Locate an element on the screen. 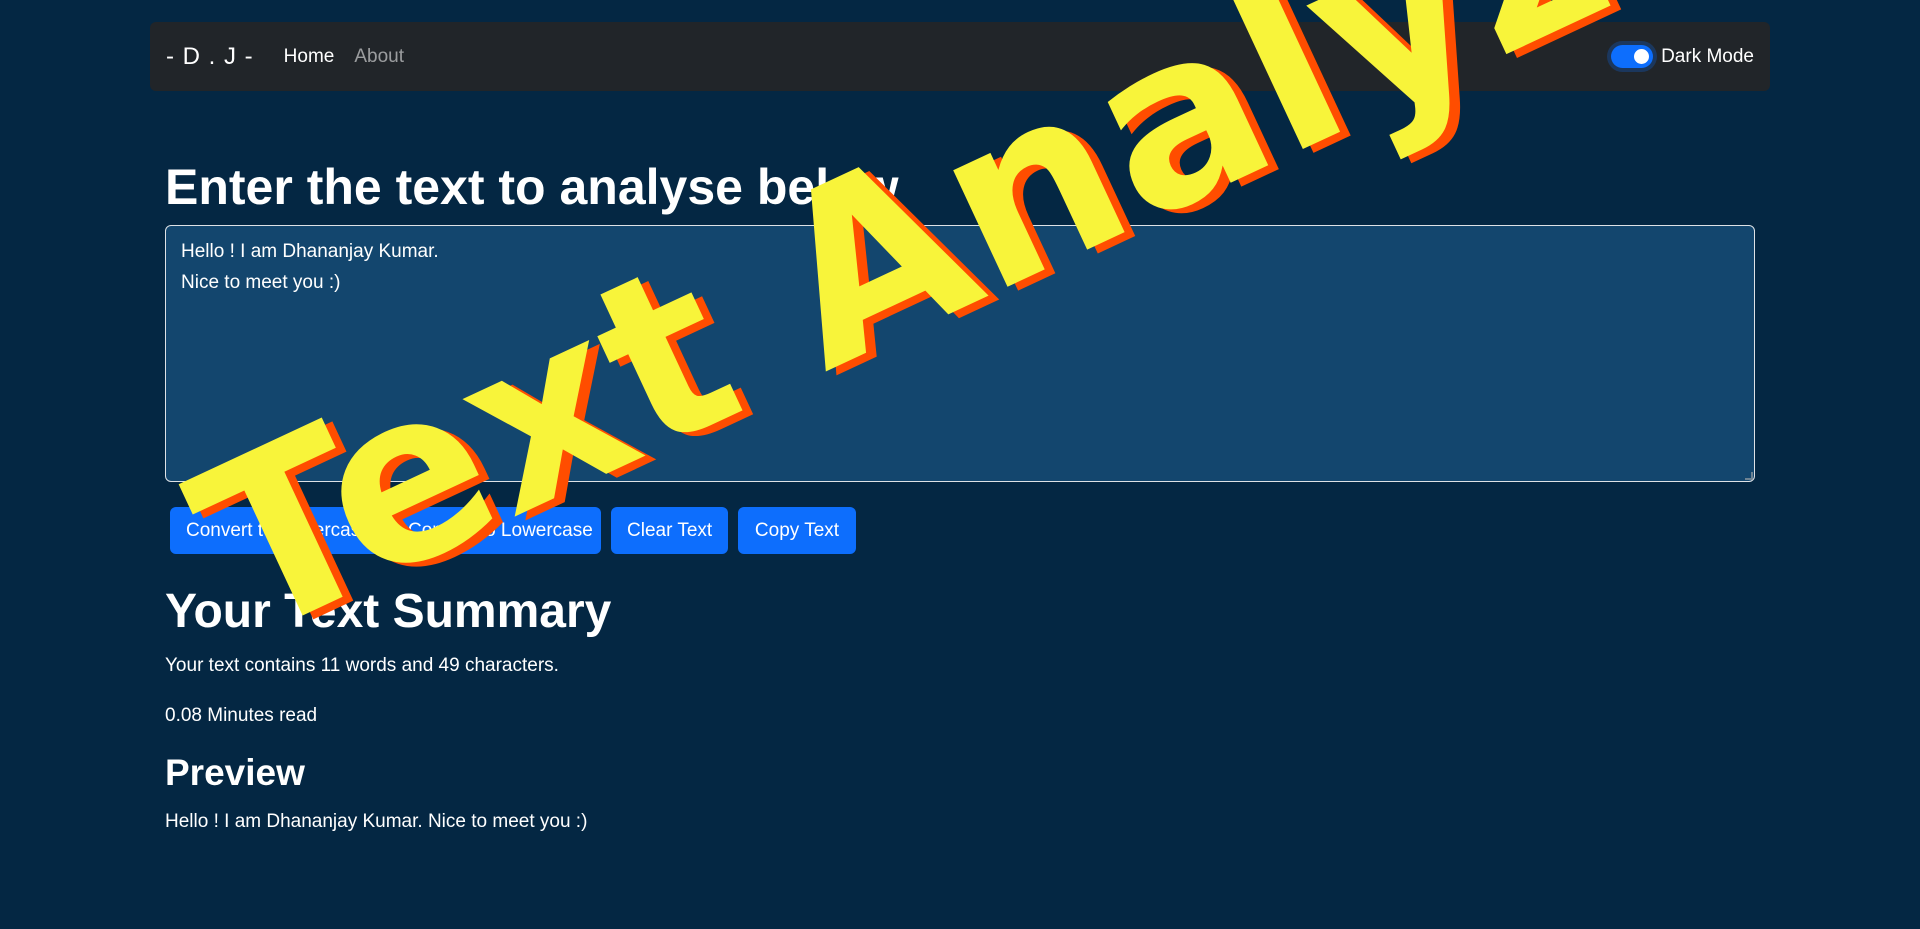 This screenshot has height=929, width=1920. toggle-switch is located at coordinates (1632, 56).